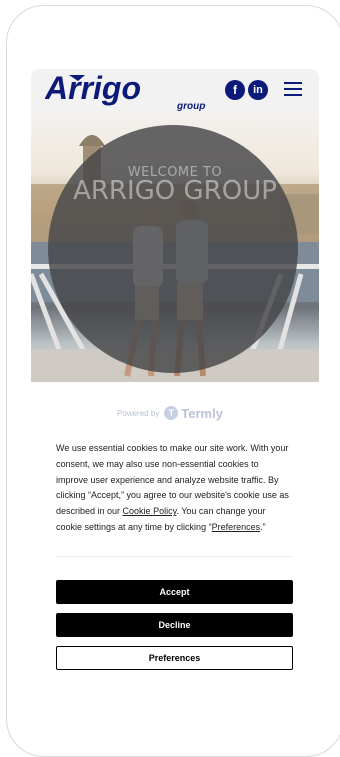  What do you see at coordinates (190, 106) in the screenshot?
I see `logo-subword: group` at bounding box center [190, 106].